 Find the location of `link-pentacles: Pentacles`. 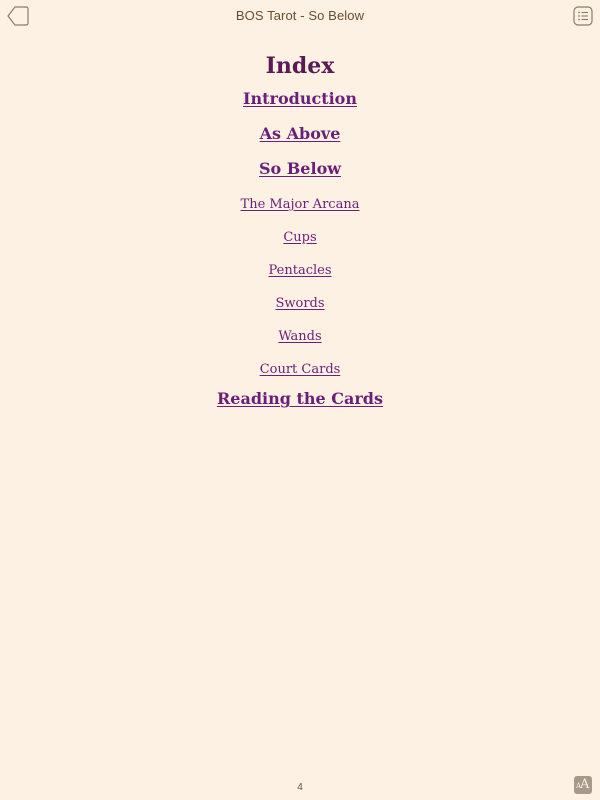

link-pentacles: Pentacles is located at coordinates (299, 270).